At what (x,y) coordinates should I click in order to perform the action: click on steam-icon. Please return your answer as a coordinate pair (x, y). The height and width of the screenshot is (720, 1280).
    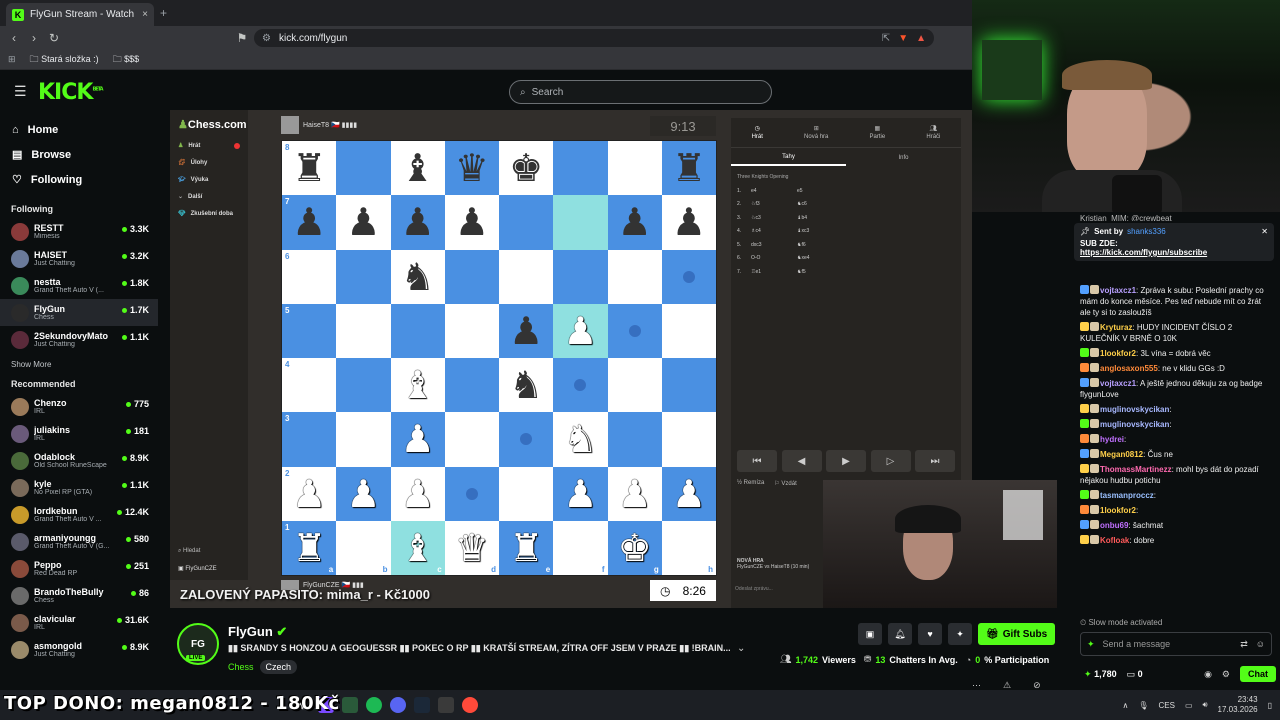
    Looking at the image, I should click on (422, 705).